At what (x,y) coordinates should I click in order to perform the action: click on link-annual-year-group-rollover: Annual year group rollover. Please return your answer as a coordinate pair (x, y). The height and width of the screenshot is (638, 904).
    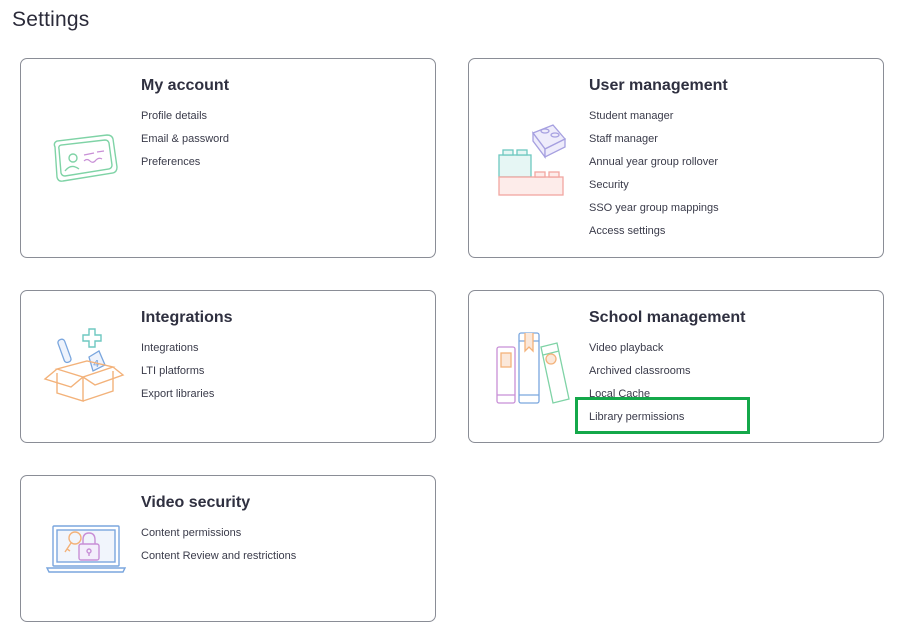
    Looking at the image, I should click on (653, 162).